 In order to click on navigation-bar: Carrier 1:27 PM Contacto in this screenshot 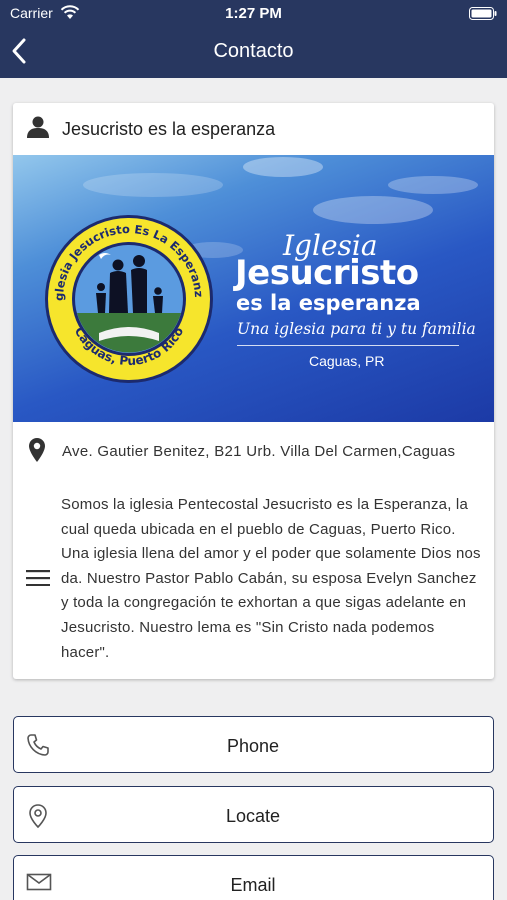, I will do `click(253, 39)`.